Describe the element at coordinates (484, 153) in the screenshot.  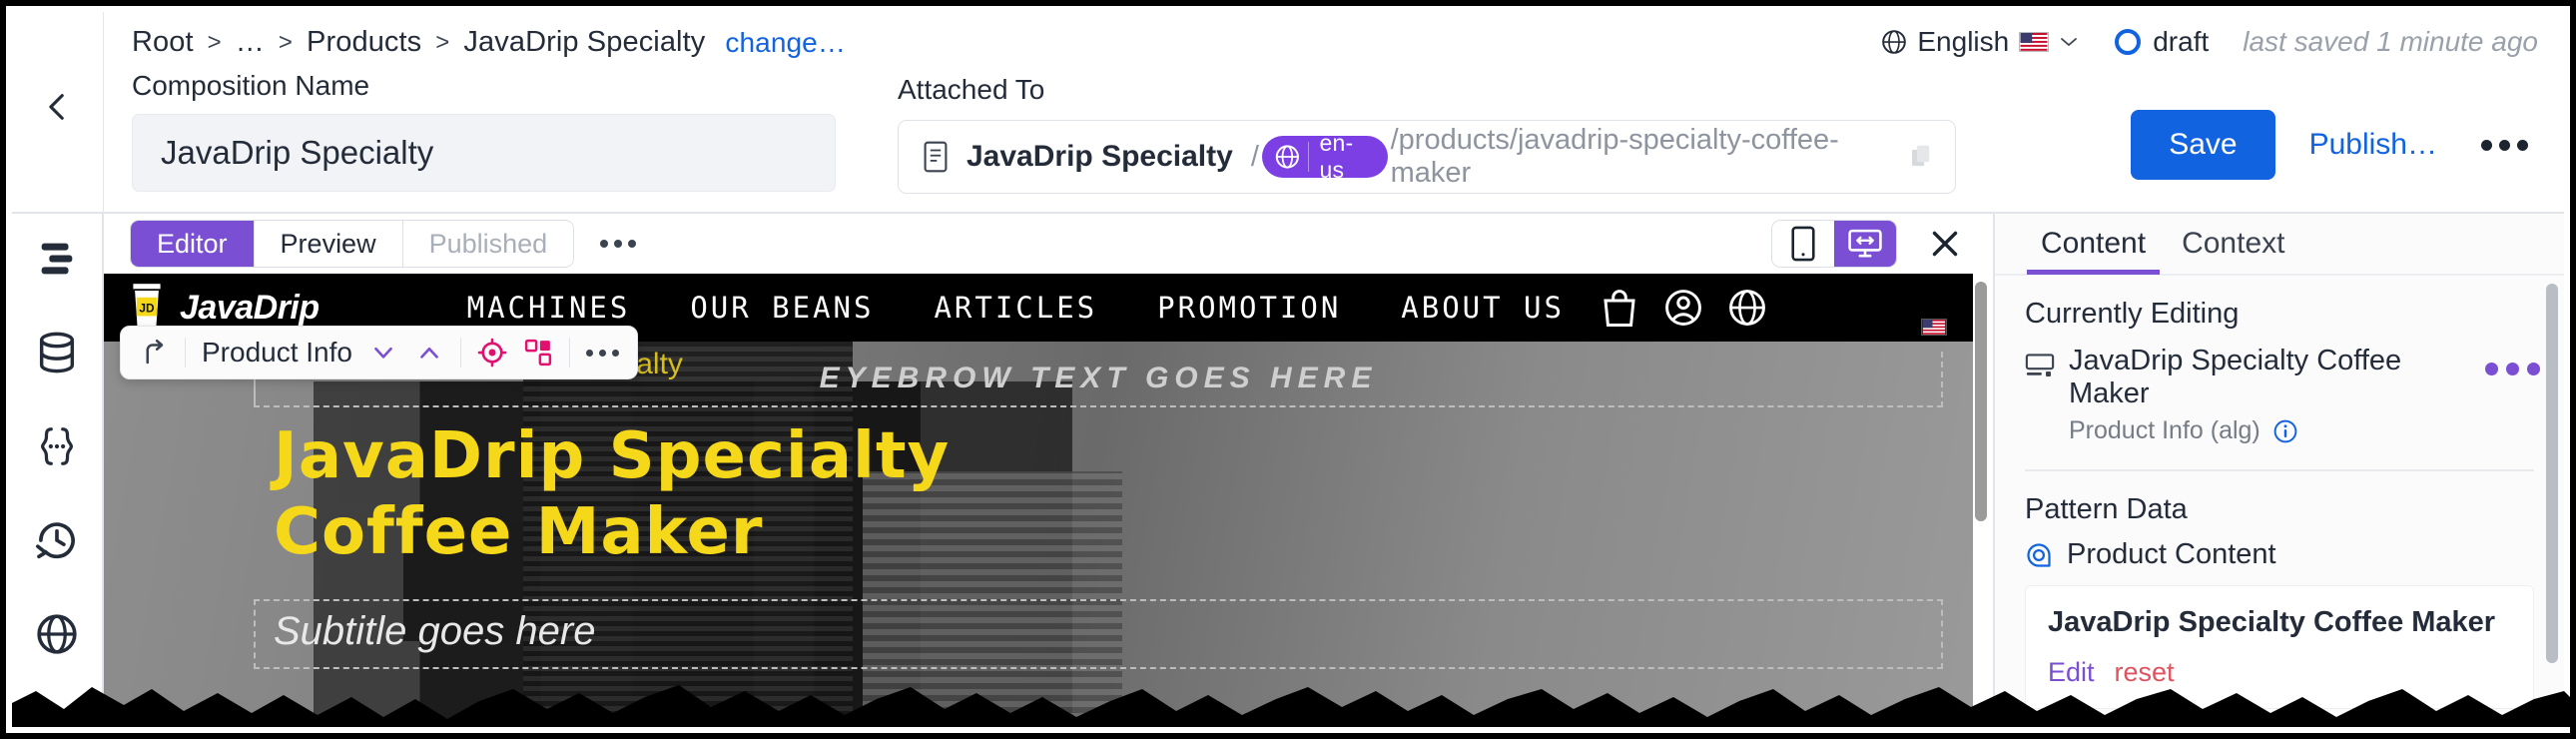
I see `composition-name-input: JavaDrip Specialty` at that location.